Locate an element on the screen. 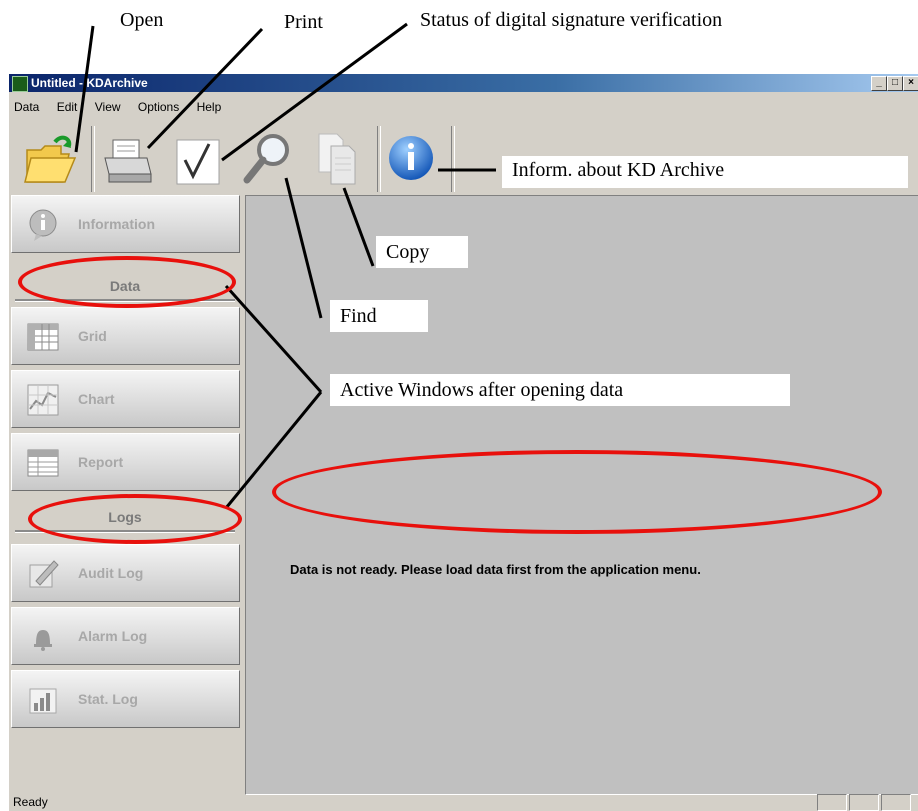 This screenshot has height=811, width=918. find-button is located at coordinates (267, 159).